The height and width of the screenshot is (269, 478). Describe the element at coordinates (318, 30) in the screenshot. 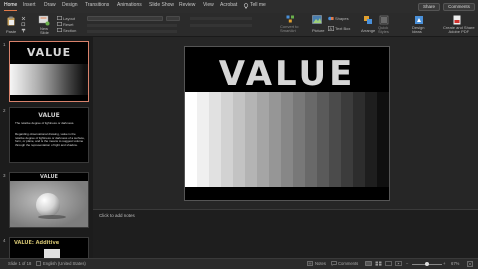

I see `picture-label: Picture` at that location.